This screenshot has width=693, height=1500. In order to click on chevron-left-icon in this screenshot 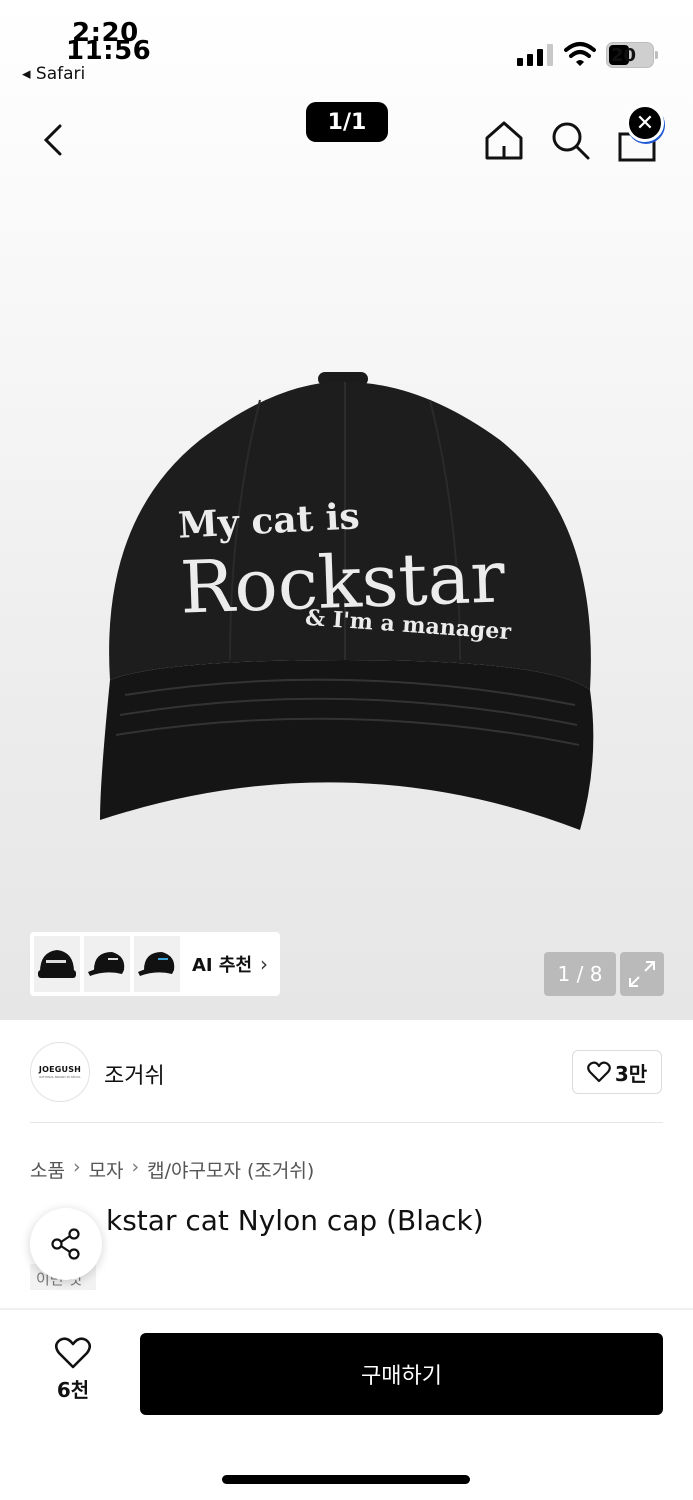, I will do `click(54, 140)`.